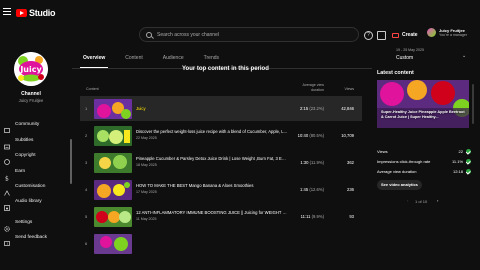 The width and height of the screenshot is (480, 270). What do you see at coordinates (447, 32) in the screenshot?
I see `account-switcher: Juicy Fruitjee You're a manager` at bounding box center [447, 32].